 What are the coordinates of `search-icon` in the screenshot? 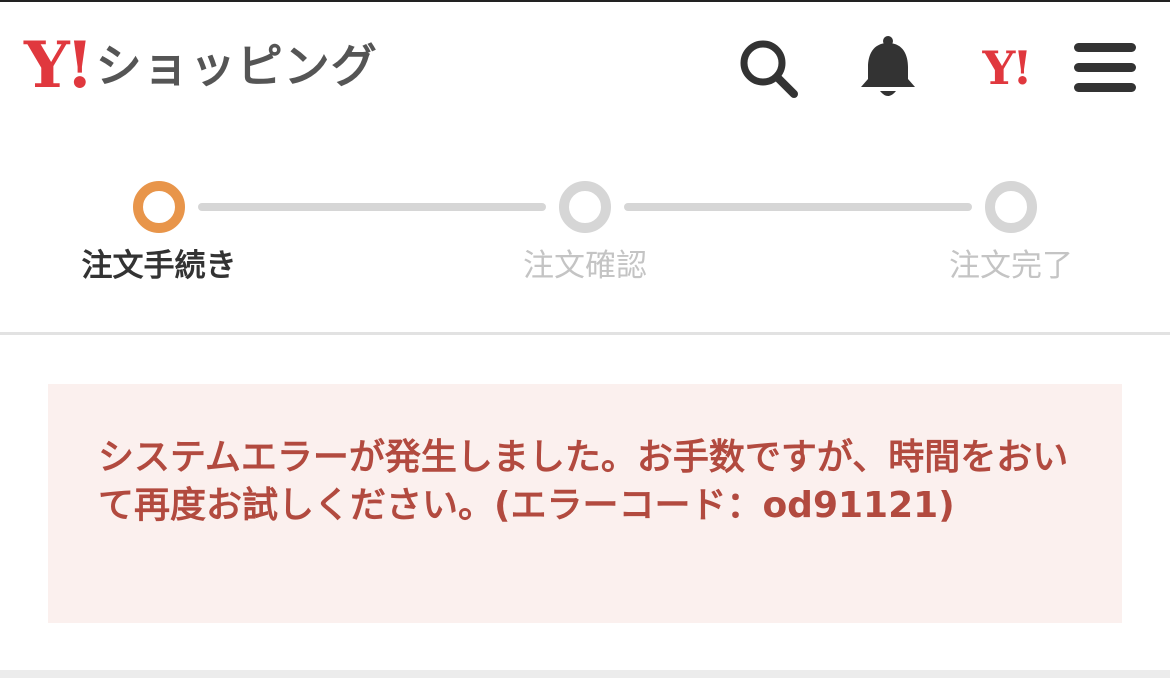 It's located at (769, 69).